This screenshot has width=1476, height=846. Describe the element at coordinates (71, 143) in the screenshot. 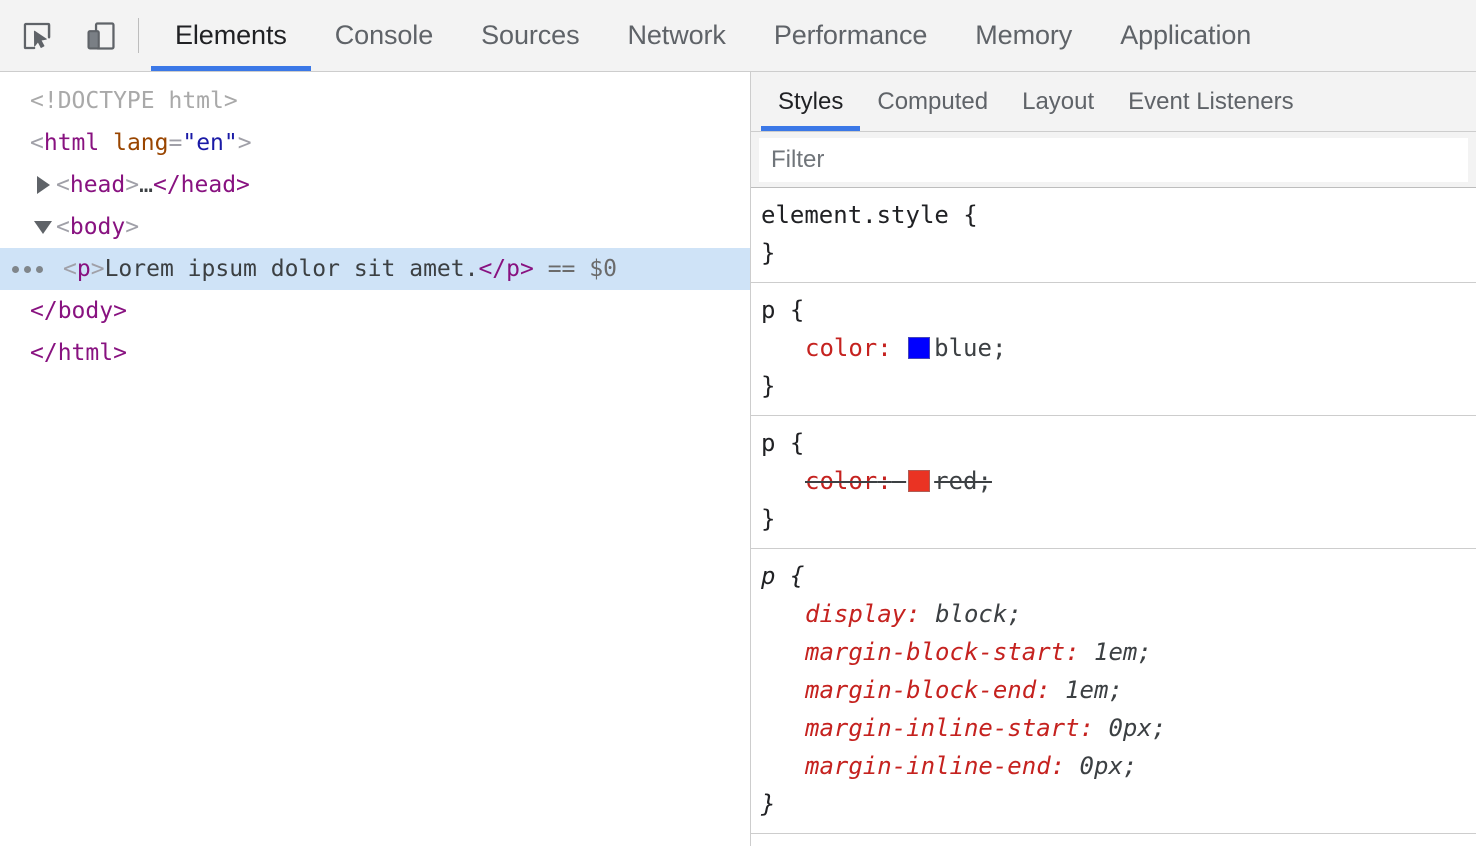

I see `html-tag-name: html` at that location.